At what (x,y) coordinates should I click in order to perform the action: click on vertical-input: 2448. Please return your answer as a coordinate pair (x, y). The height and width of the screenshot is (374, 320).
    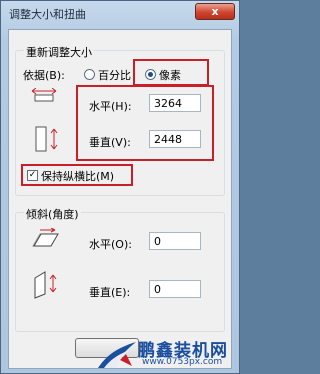
    Looking at the image, I should click on (175, 139).